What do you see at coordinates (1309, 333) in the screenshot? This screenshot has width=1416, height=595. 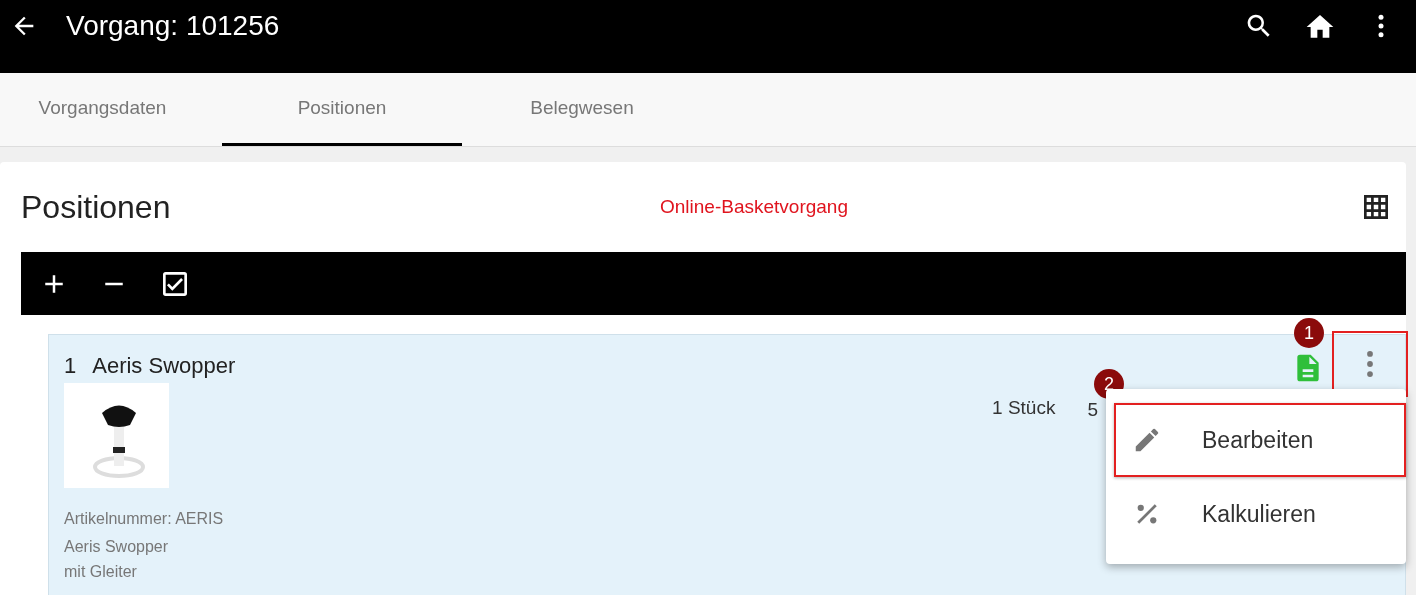 I see `callout-badge: 1` at bounding box center [1309, 333].